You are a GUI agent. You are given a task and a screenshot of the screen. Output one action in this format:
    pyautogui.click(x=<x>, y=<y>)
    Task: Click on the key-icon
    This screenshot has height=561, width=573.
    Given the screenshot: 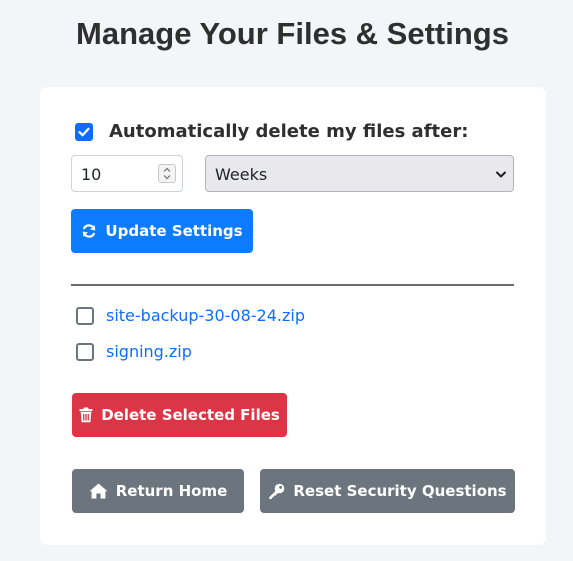 What is the action you would take?
    pyautogui.click(x=277, y=491)
    